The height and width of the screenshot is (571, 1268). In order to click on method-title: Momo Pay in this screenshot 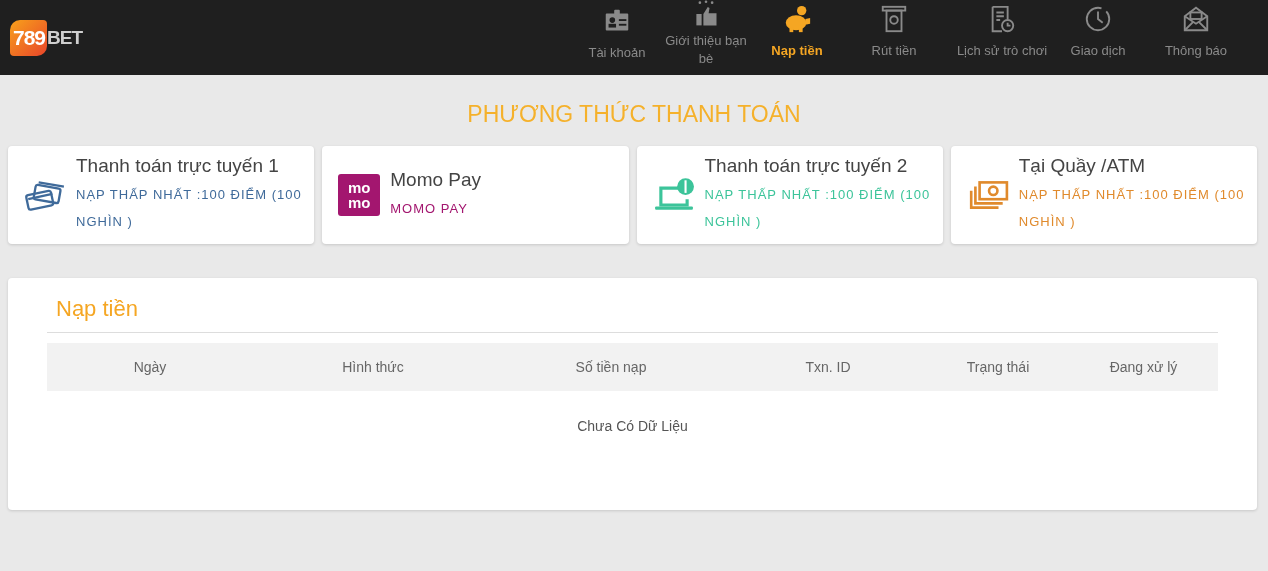, I will do `click(436, 179)`.